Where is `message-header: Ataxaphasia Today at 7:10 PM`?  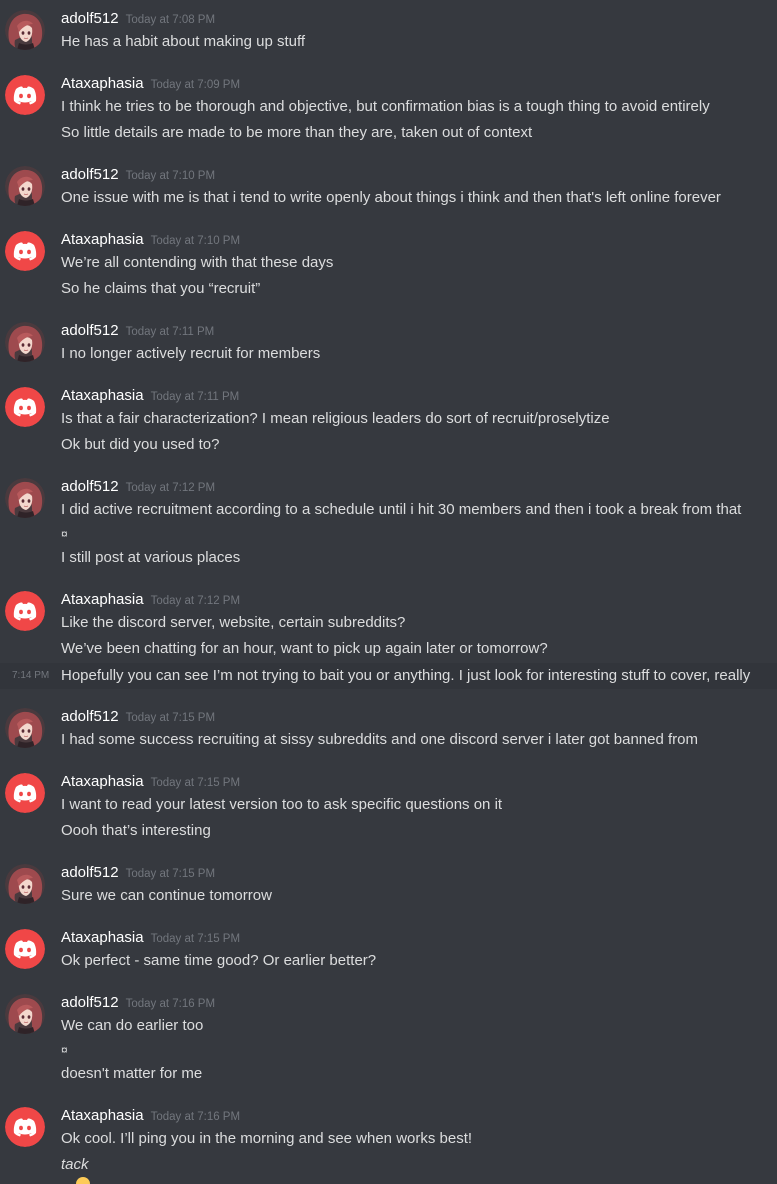 message-header: Ataxaphasia Today at 7:10 PM is located at coordinates (150, 240).